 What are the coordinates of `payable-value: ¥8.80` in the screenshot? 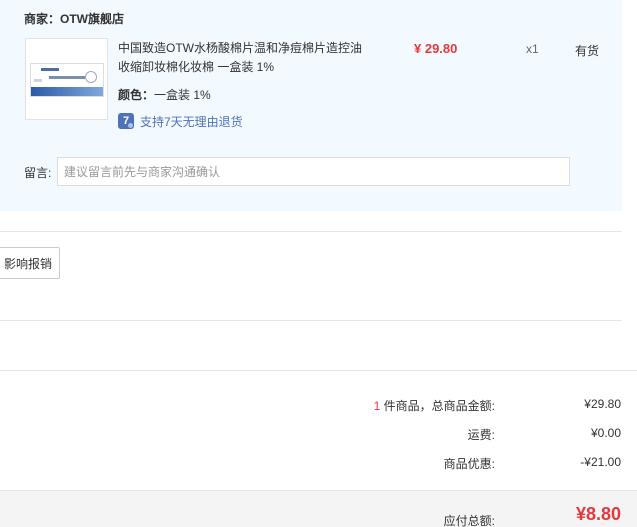 It's located at (598, 514).